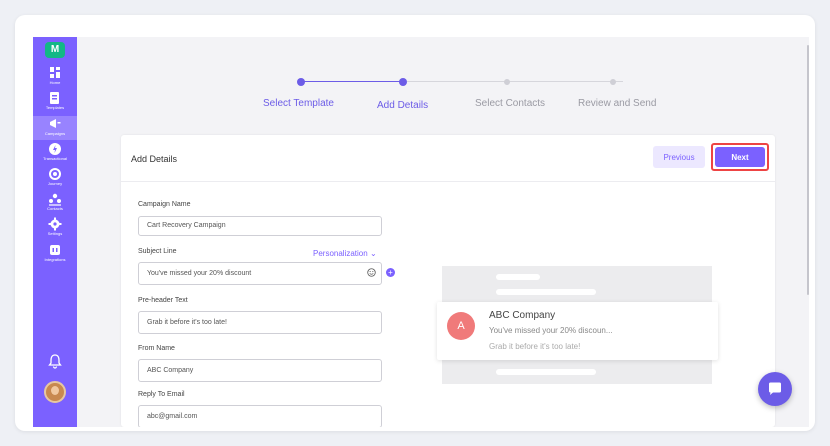  I want to click on megaphone-icon, so click(55, 123).